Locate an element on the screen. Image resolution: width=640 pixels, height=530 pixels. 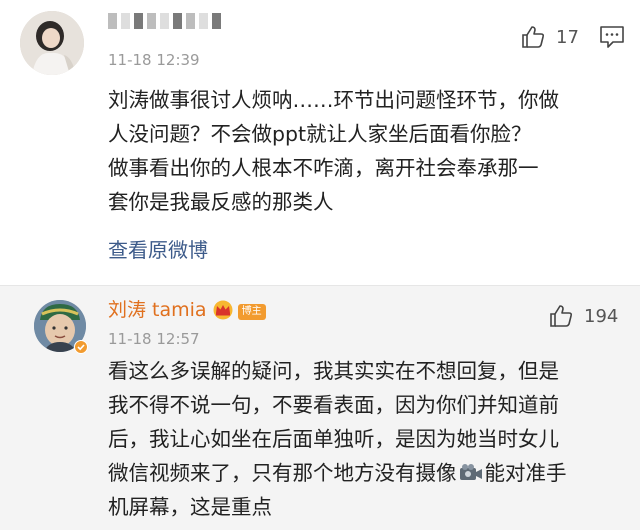
like-button: 17 is located at coordinates (549, 37).